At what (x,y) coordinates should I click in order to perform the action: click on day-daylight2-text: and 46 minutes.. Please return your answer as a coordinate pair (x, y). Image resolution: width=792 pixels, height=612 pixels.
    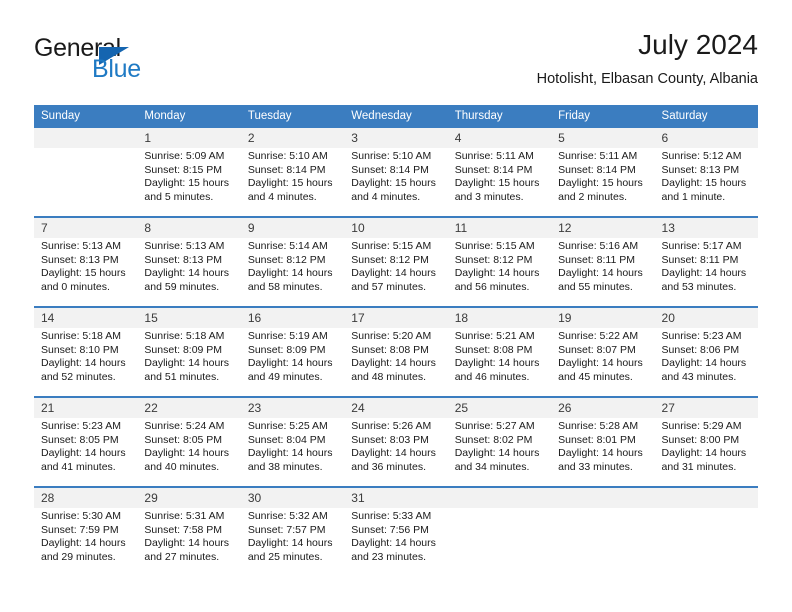
    Looking at the image, I should click on (492, 376).